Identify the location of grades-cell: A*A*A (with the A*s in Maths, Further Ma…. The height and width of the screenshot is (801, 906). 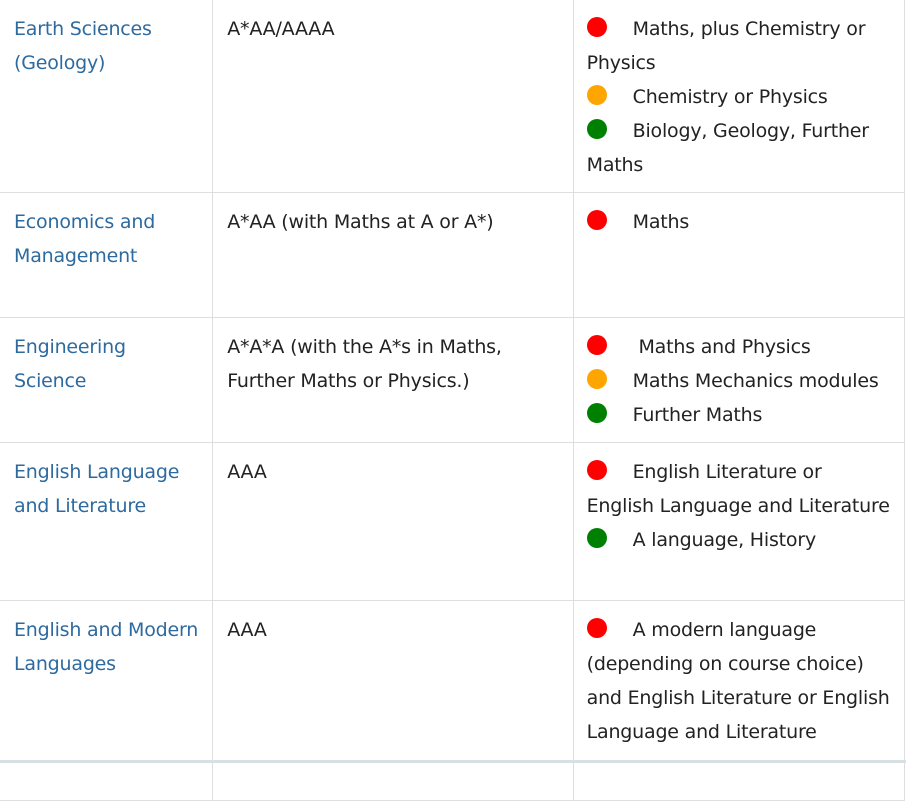
(393, 380).